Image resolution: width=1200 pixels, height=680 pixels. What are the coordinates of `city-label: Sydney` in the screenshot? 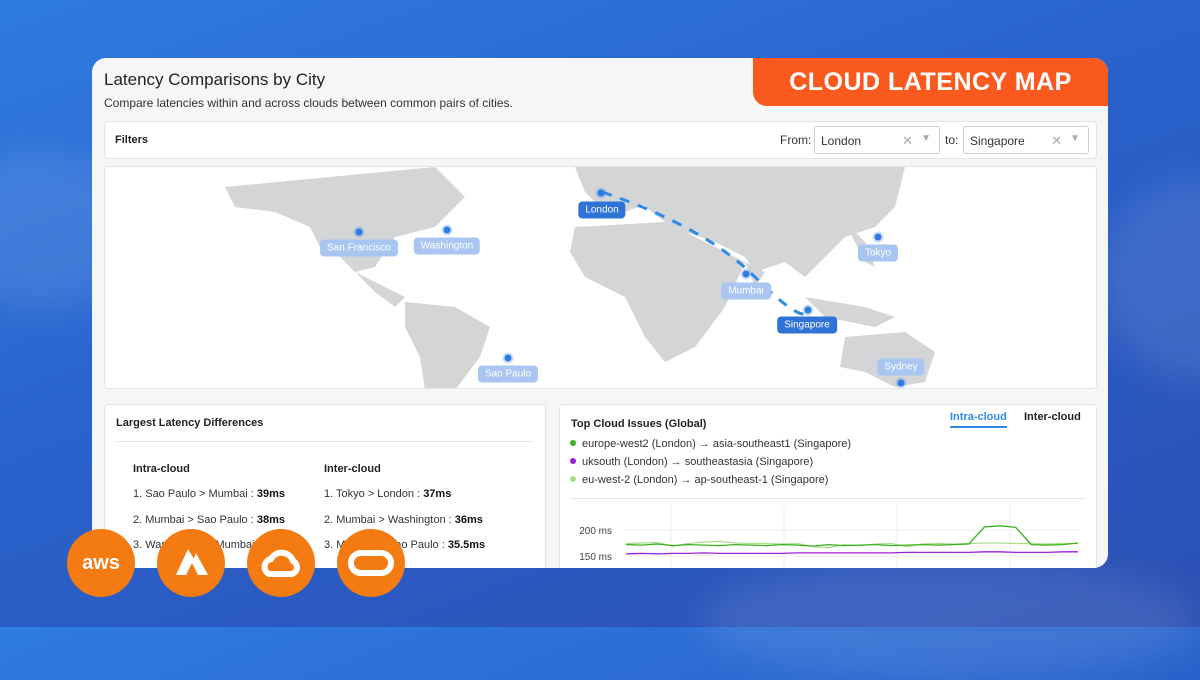 It's located at (901, 367).